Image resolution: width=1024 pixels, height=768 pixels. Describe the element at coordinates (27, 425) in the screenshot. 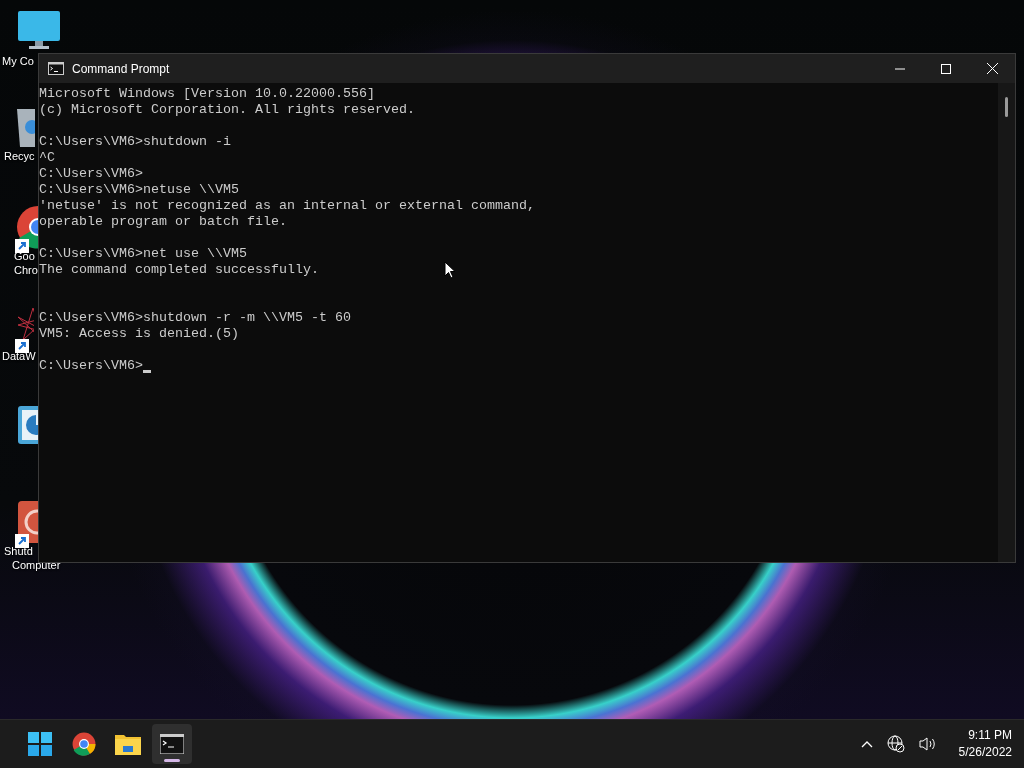

I see `pie-chart-icon` at that location.